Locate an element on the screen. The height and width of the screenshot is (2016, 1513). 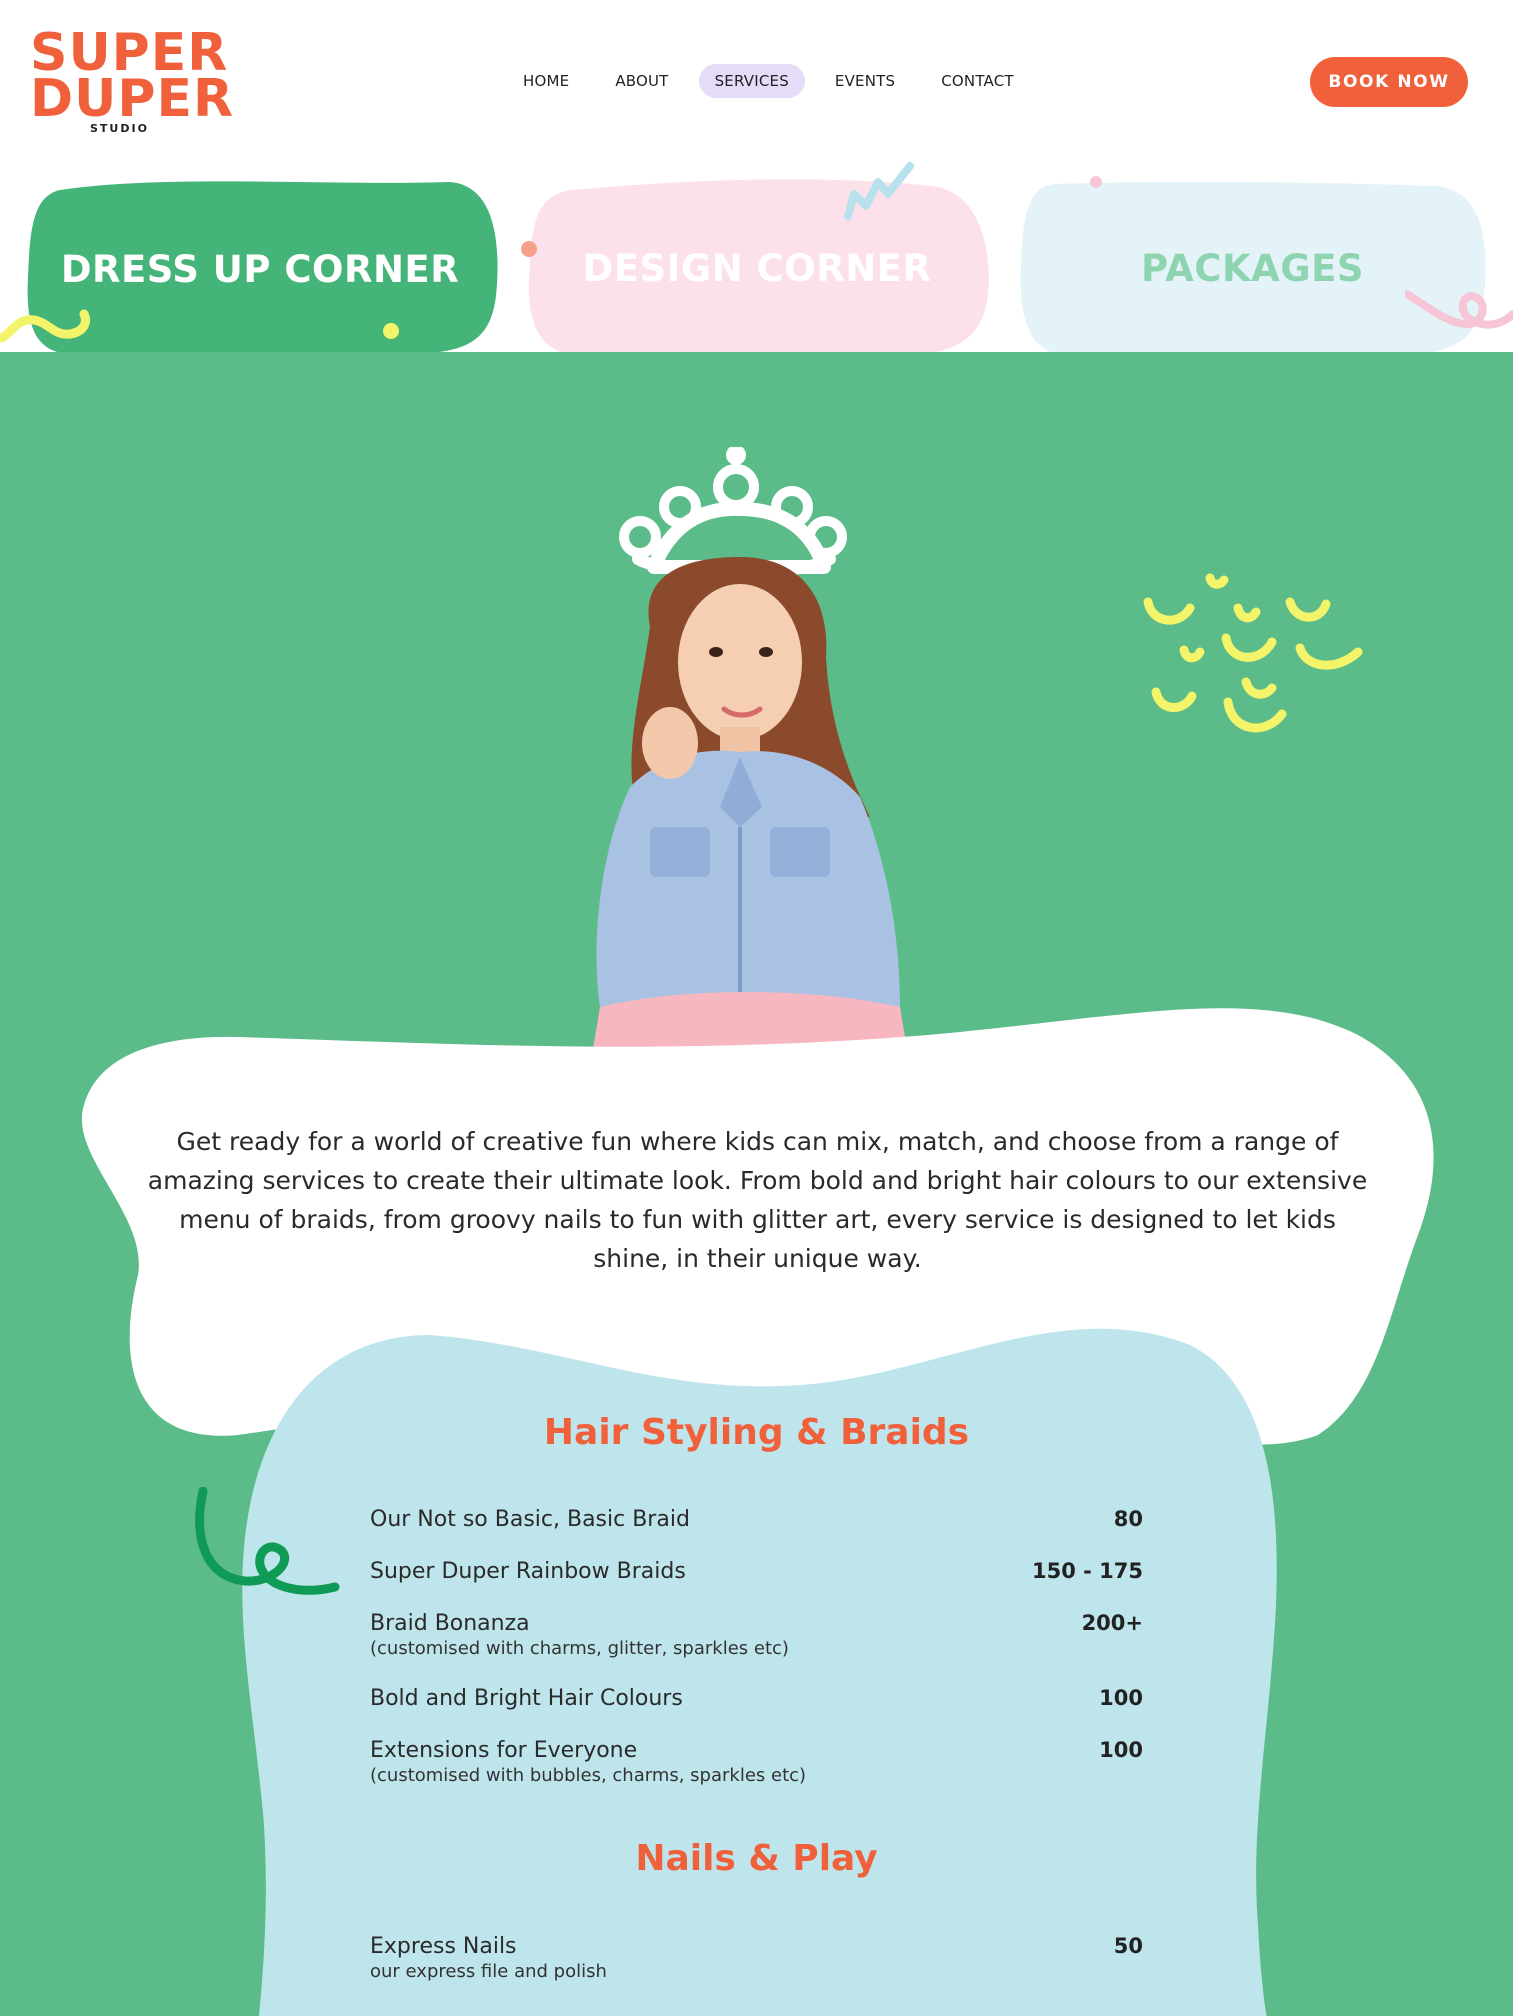
yellow-confetti-icon is located at coordinates (1253, 653).